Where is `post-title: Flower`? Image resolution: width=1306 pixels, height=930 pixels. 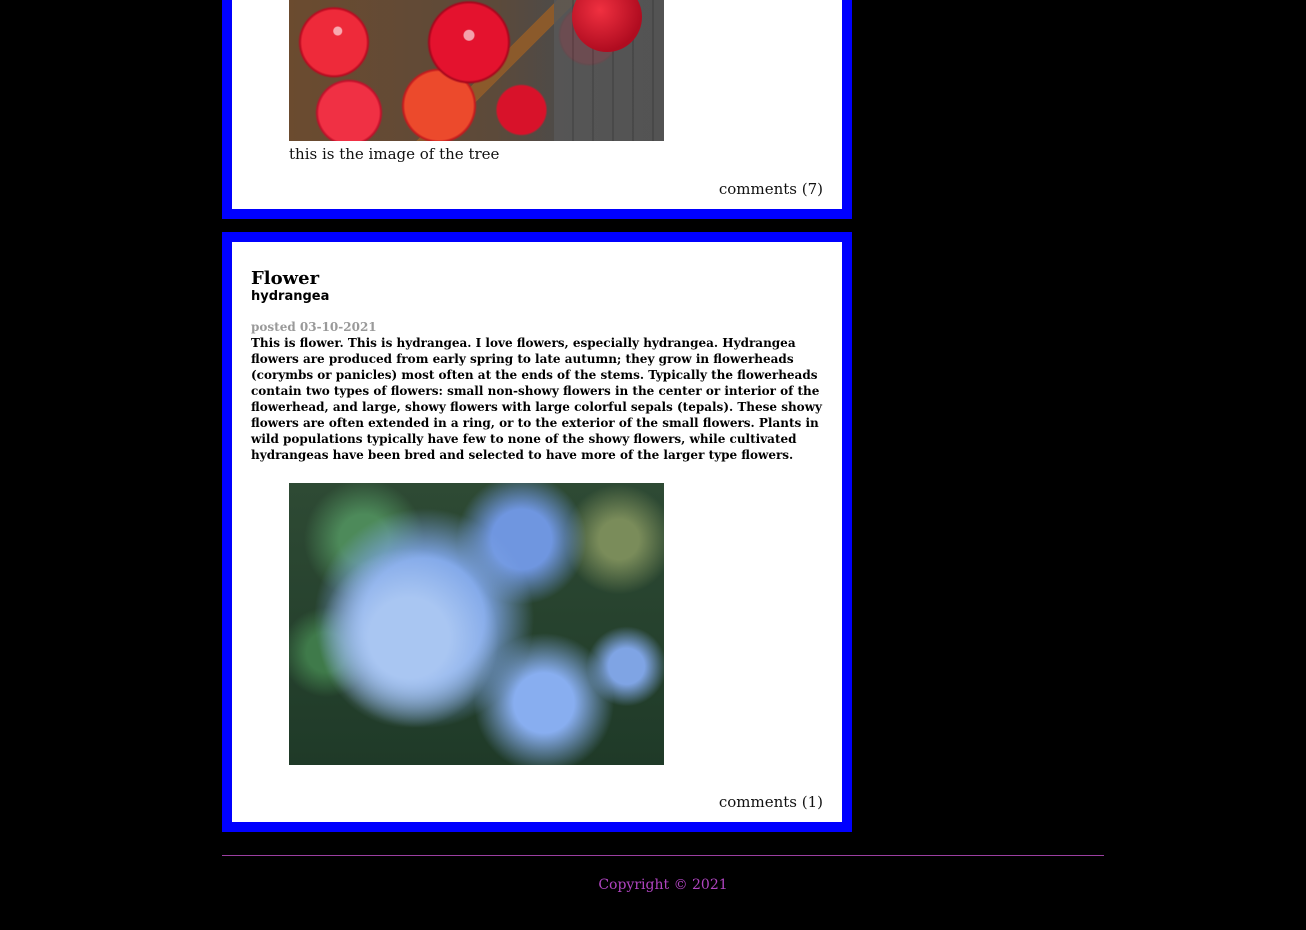 post-title: Flower is located at coordinates (285, 278).